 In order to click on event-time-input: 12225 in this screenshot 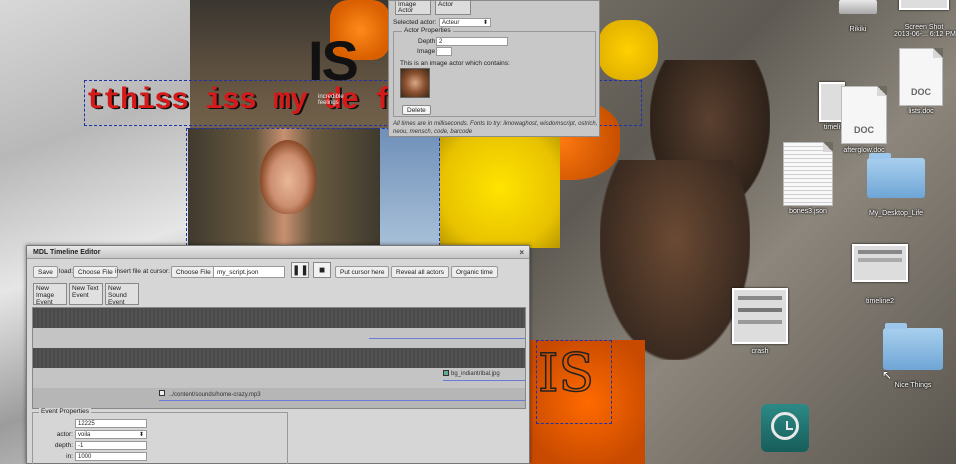, I will do `click(111, 423)`.